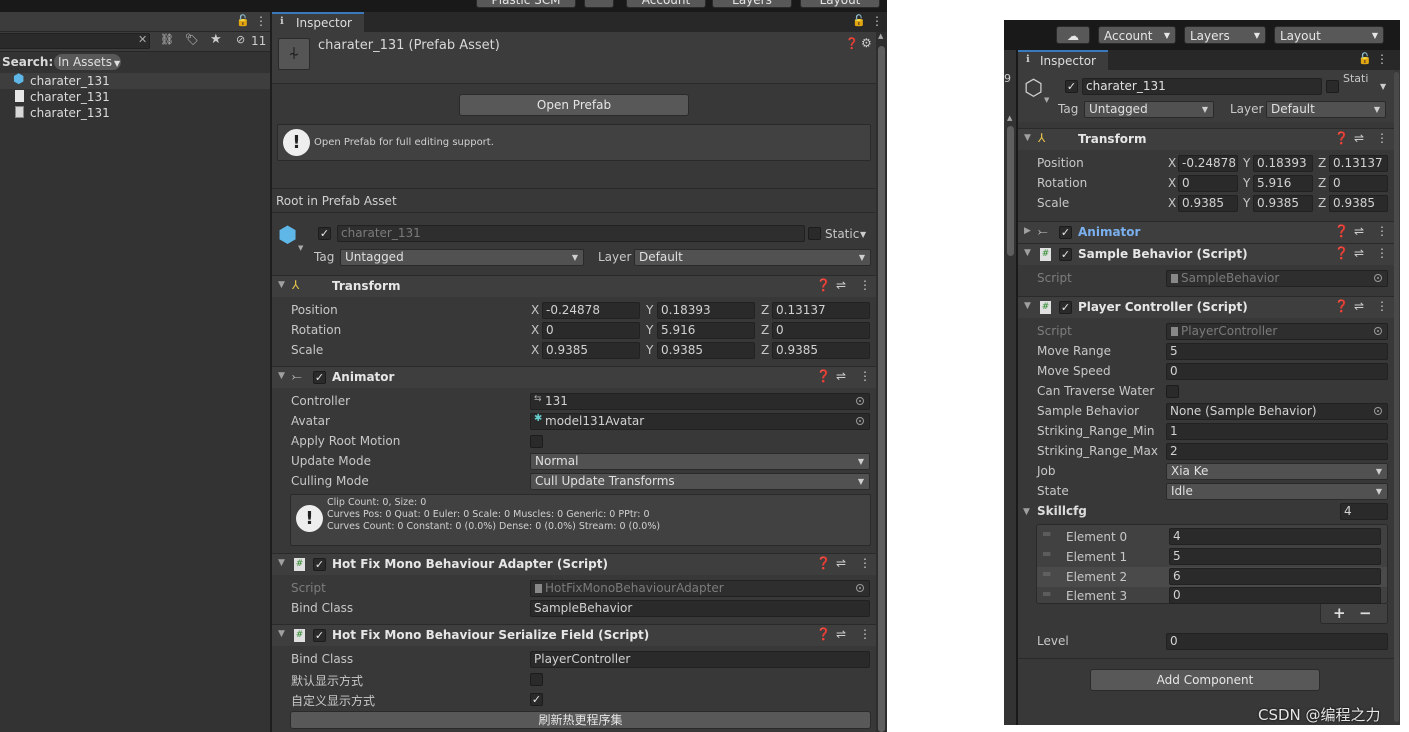 The image size is (1409, 732). Describe the element at coordinates (1378, 411) in the screenshot. I see `object-picker-icon` at that location.